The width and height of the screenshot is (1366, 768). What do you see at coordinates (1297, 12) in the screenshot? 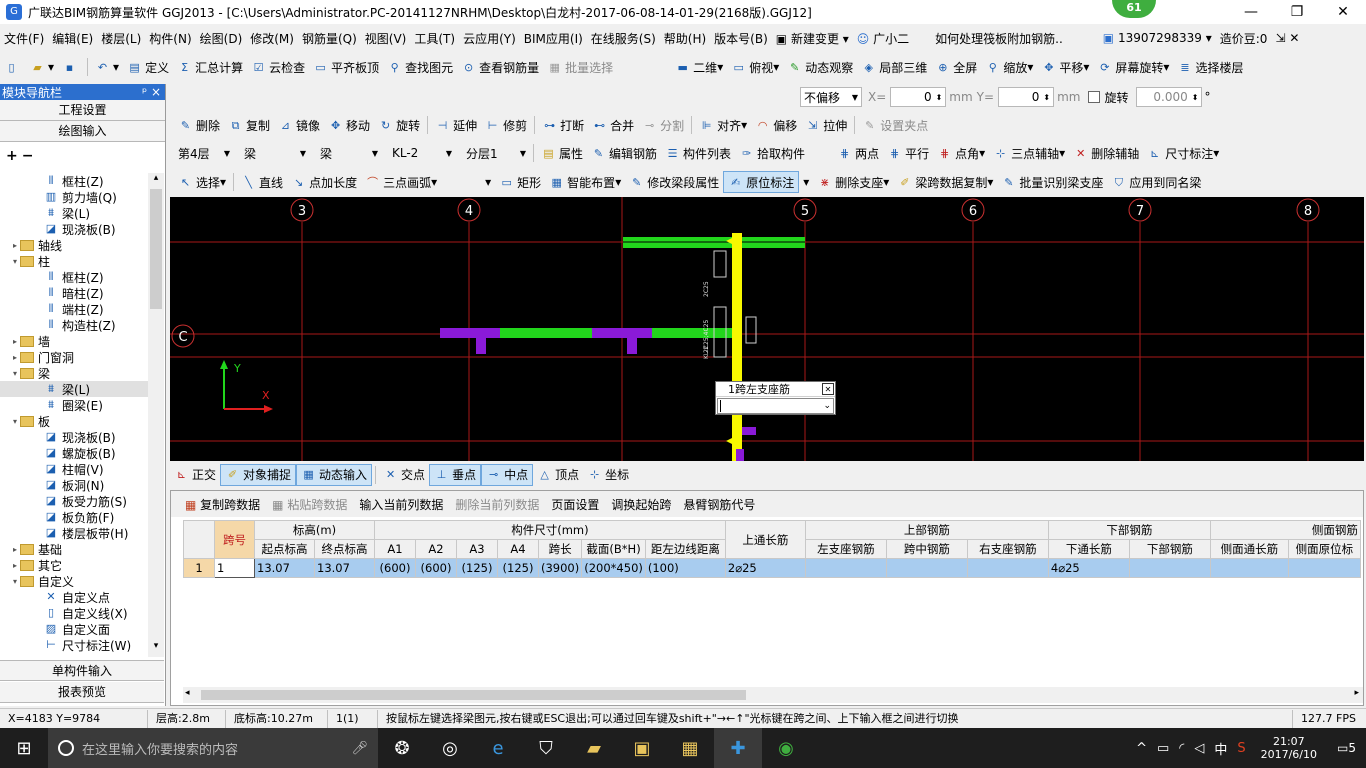
I see `maximize-button: ❐` at bounding box center [1297, 12].